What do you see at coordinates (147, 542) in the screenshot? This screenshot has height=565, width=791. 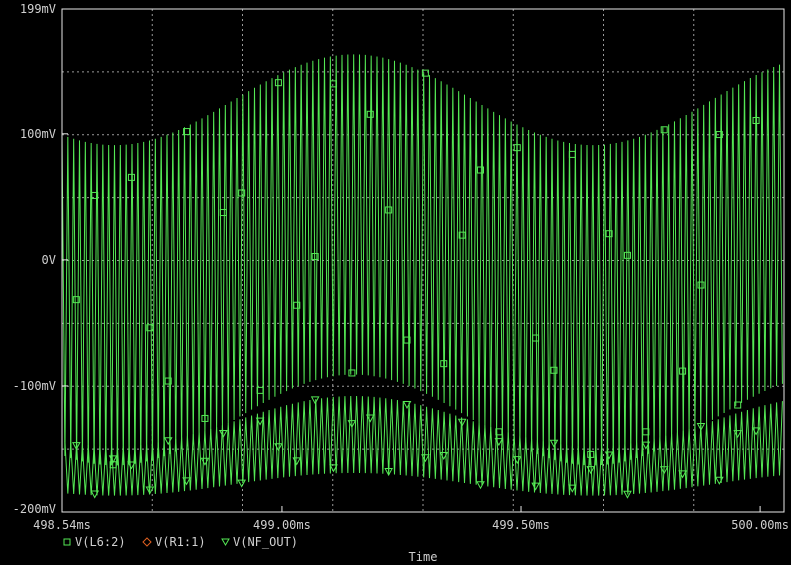 I see `legend-diamond-icon` at bounding box center [147, 542].